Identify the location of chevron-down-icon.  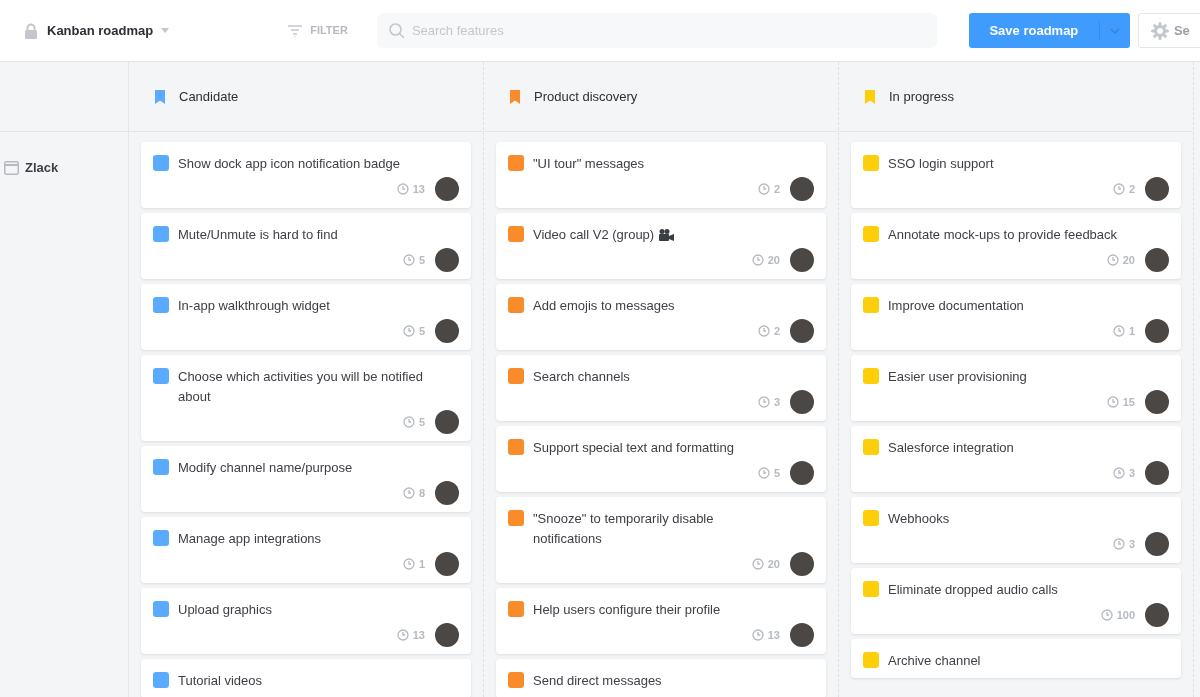
(1114, 30).